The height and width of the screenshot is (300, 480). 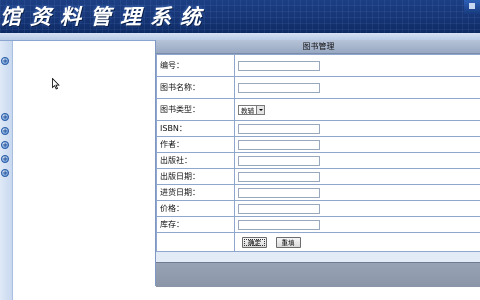 I want to click on panel-title: 图书管理, so click(x=318, y=47).